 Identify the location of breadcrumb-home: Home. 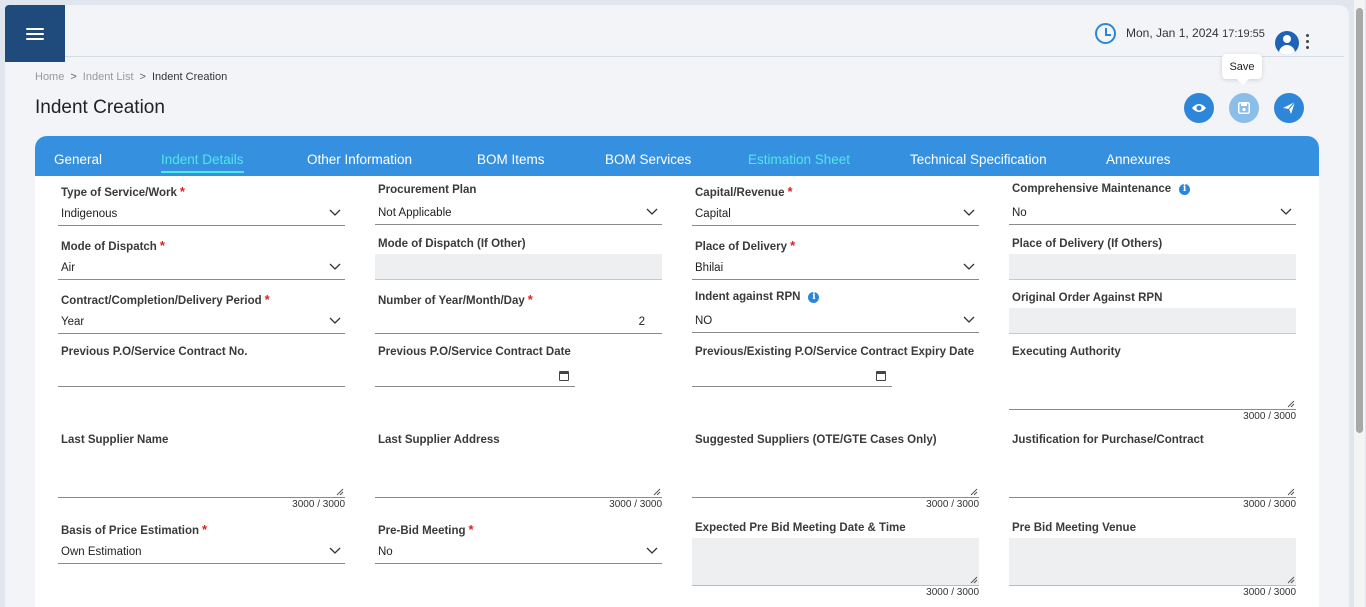
(49, 77).